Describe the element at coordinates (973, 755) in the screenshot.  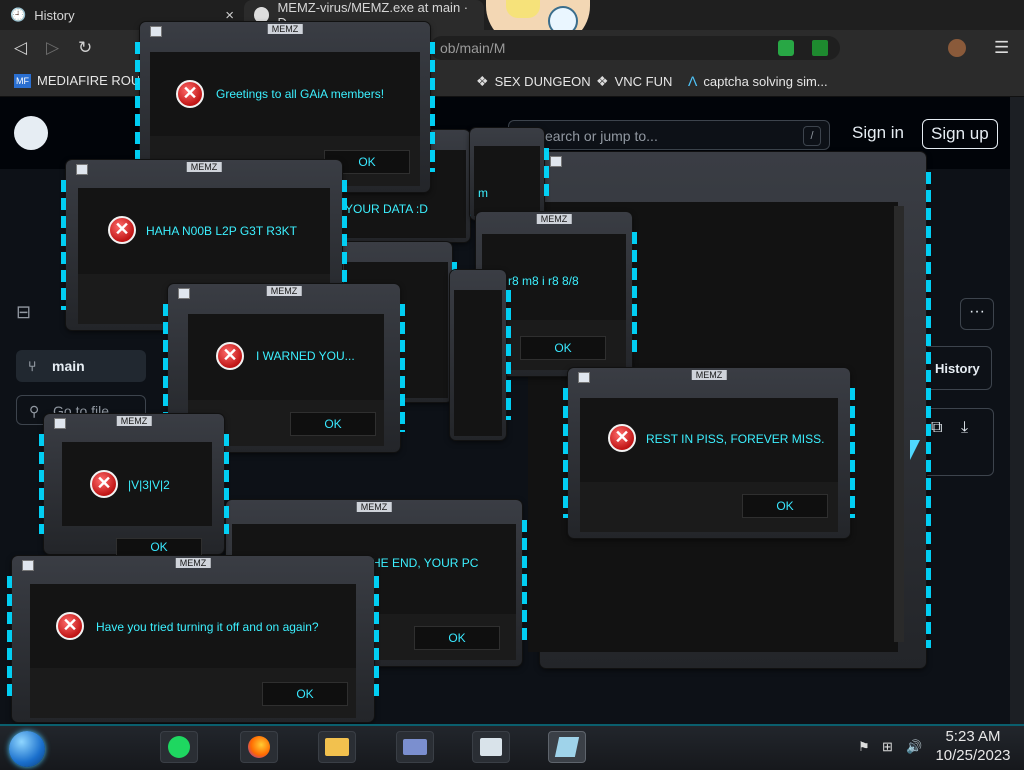
I see `clock-date: 10/25/2023` at that location.